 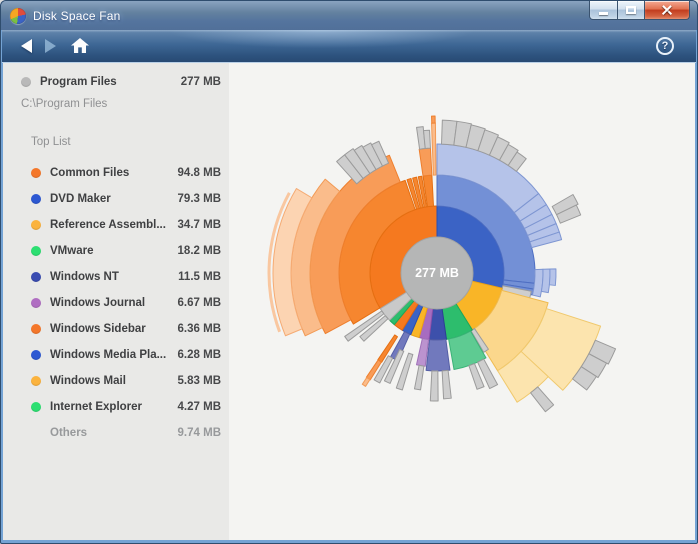 What do you see at coordinates (72, 251) in the screenshot?
I see `item-label: VMware` at bounding box center [72, 251].